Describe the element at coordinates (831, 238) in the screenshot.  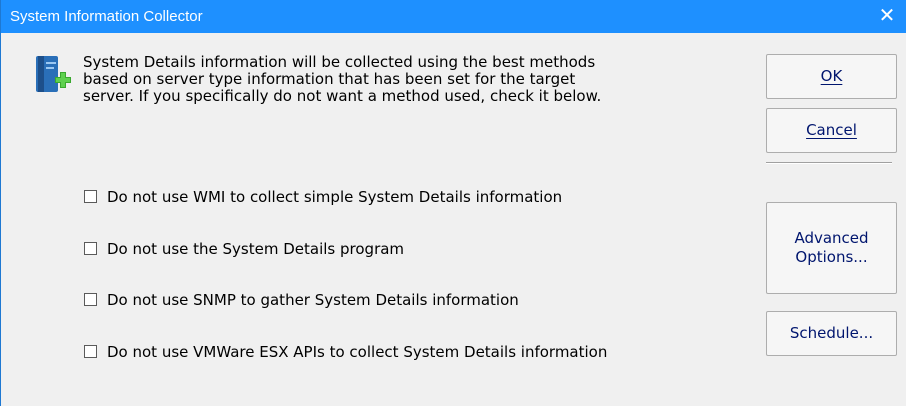
I see `advanced-options-label-line-1: Advanced` at that location.